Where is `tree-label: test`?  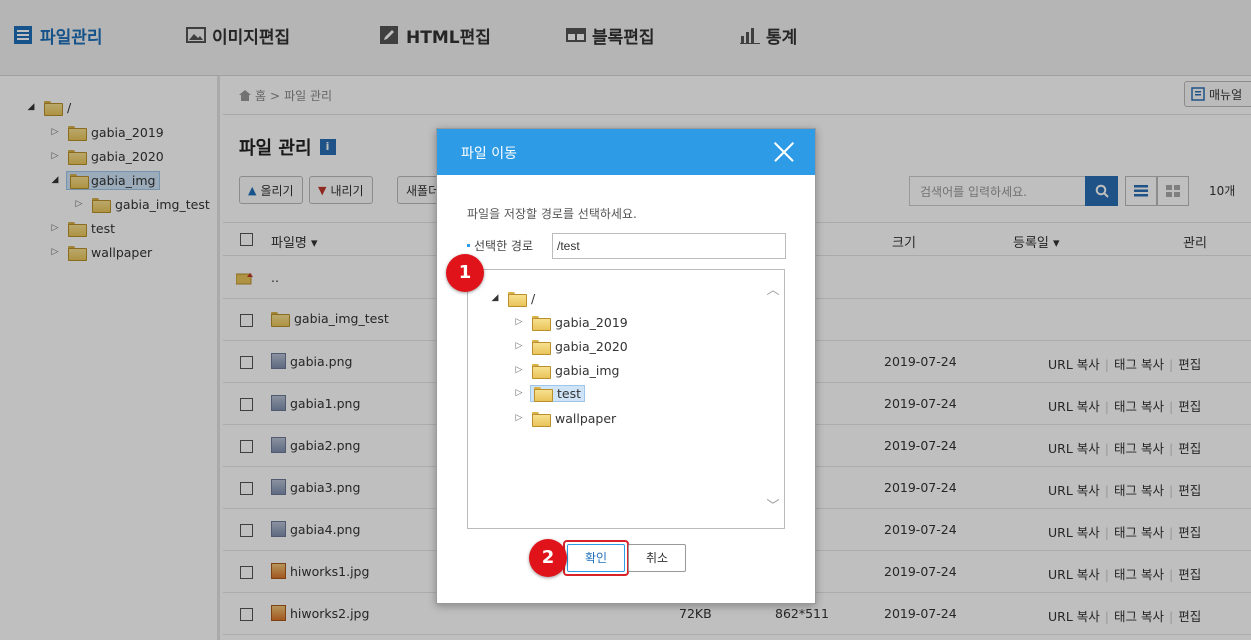 tree-label: test is located at coordinates (569, 393).